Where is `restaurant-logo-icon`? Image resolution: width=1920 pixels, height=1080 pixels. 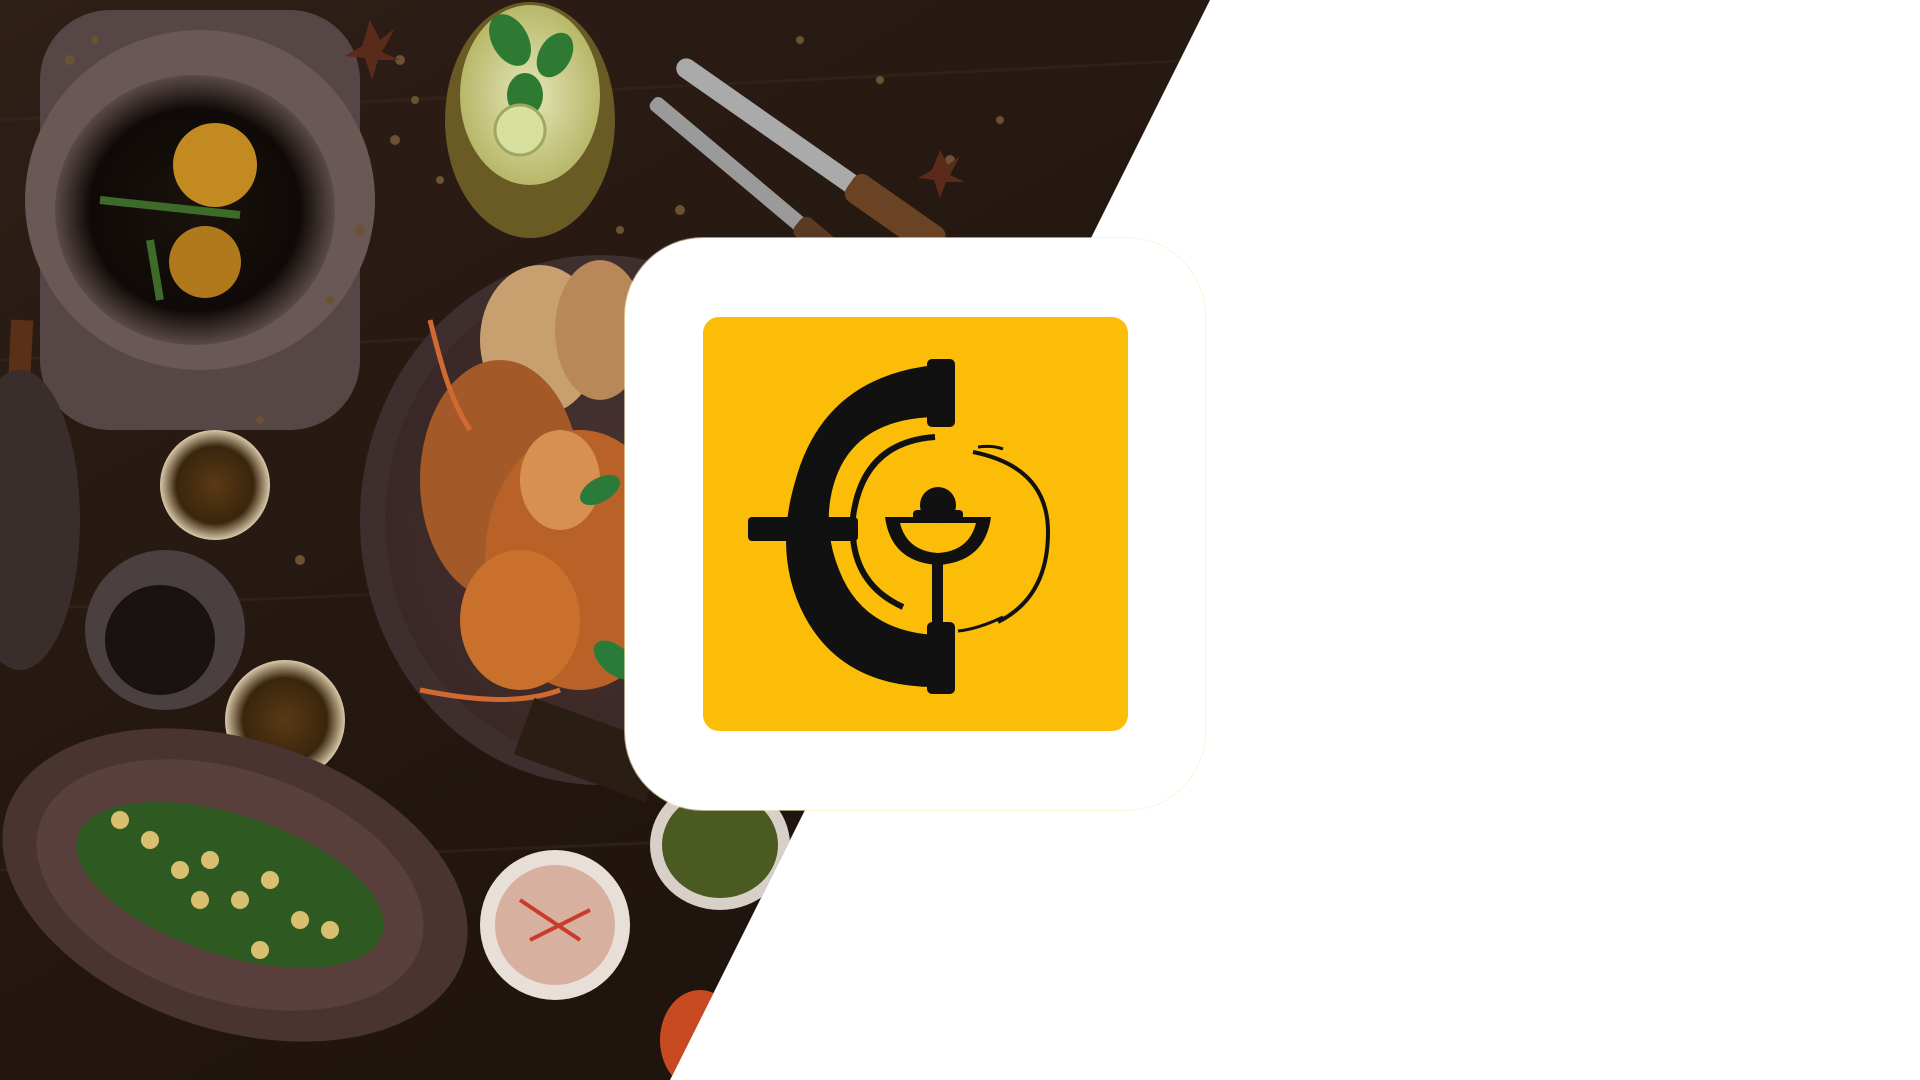 restaurant-logo-icon is located at coordinates (915, 524).